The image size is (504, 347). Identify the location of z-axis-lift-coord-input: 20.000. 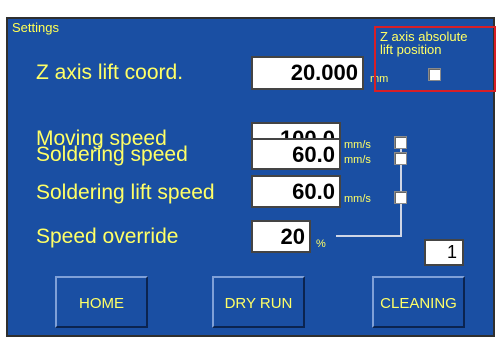
(307, 73).